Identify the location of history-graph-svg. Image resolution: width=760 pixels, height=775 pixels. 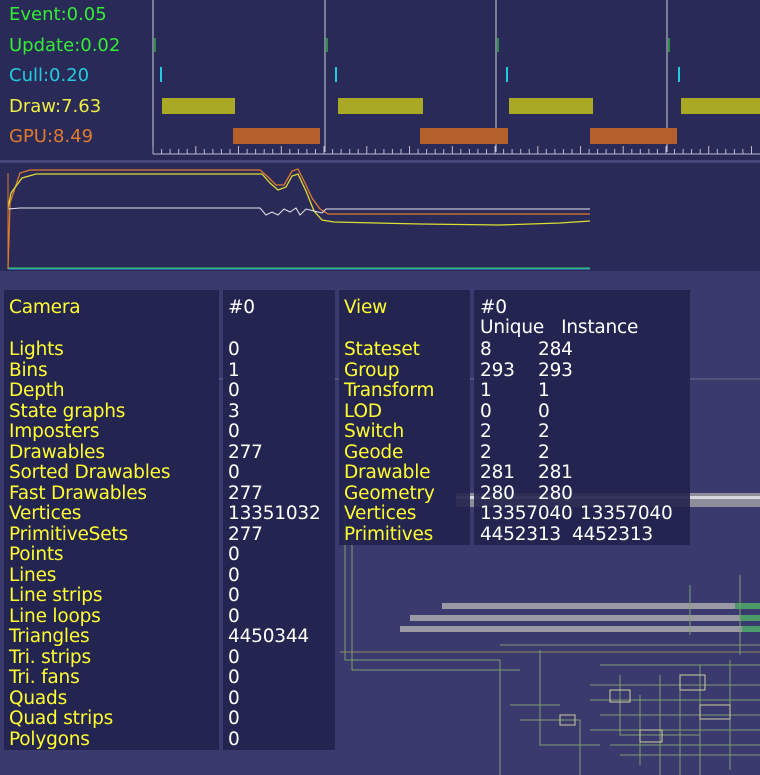
(380, 221).